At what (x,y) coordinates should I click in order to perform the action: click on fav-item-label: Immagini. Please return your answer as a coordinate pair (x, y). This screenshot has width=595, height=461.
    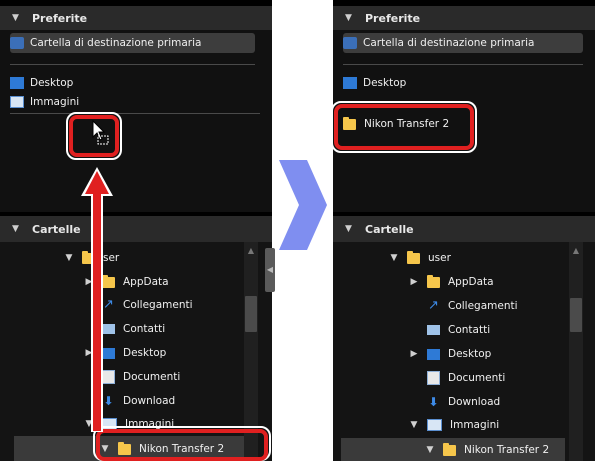
    Looking at the image, I should click on (55, 102).